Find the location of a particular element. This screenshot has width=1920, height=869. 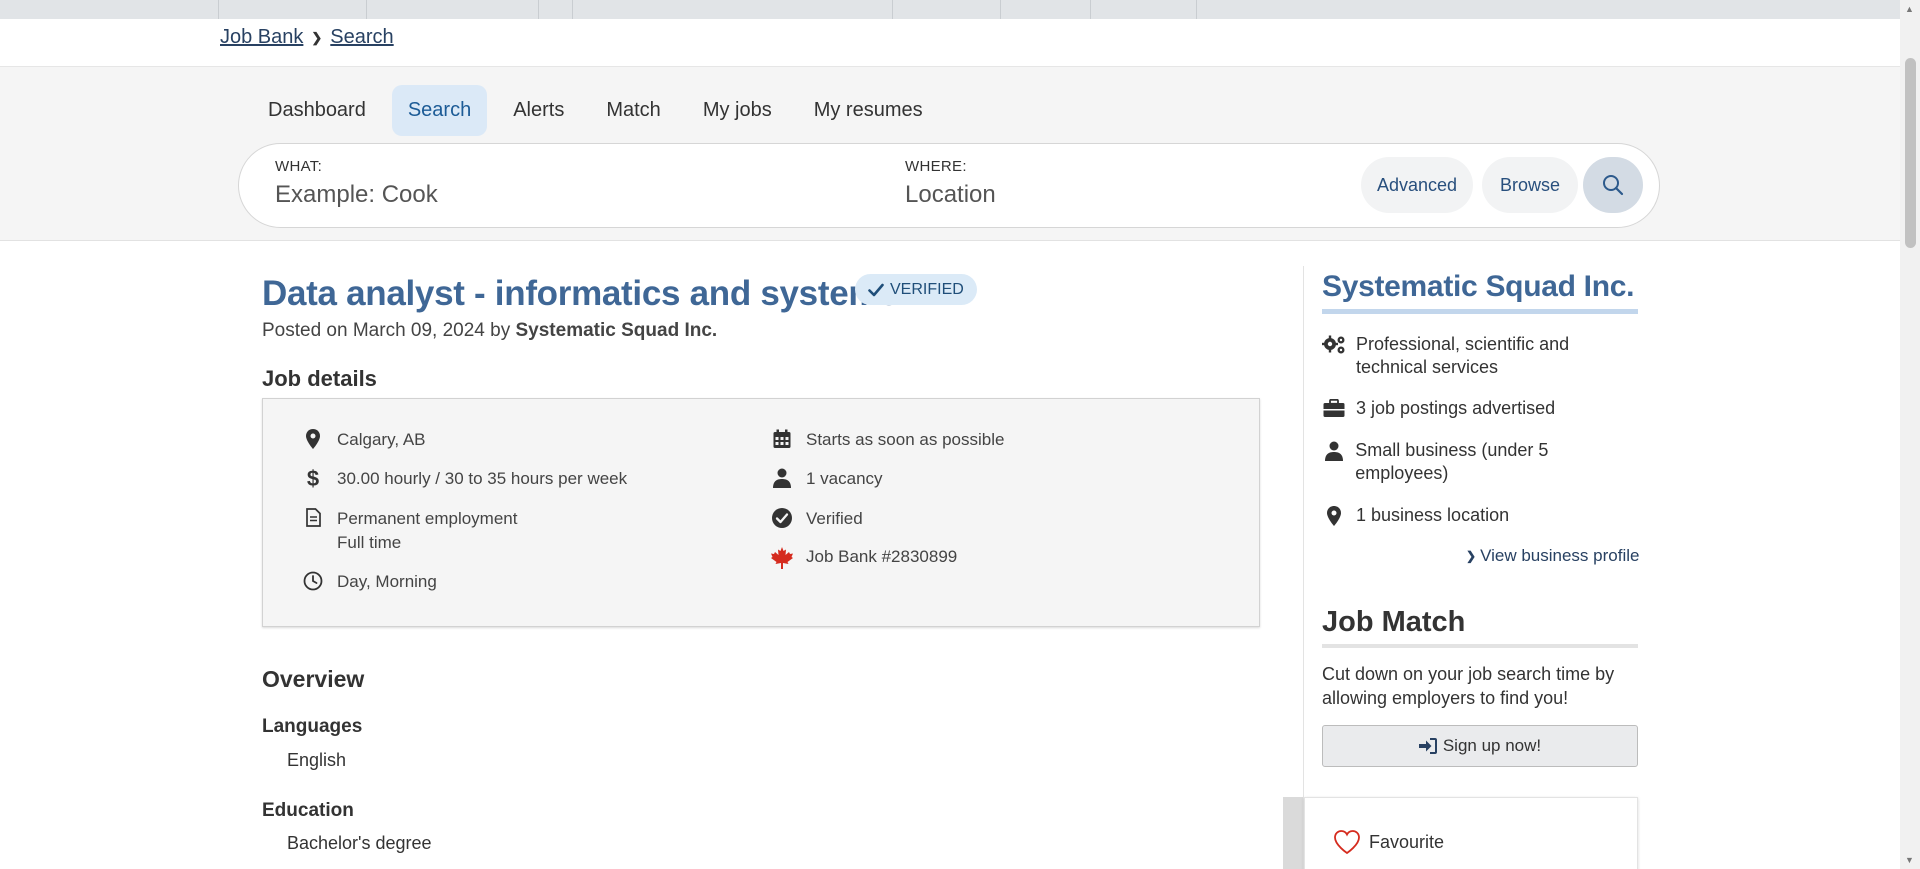

tab-match: Match is located at coordinates (633, 110).